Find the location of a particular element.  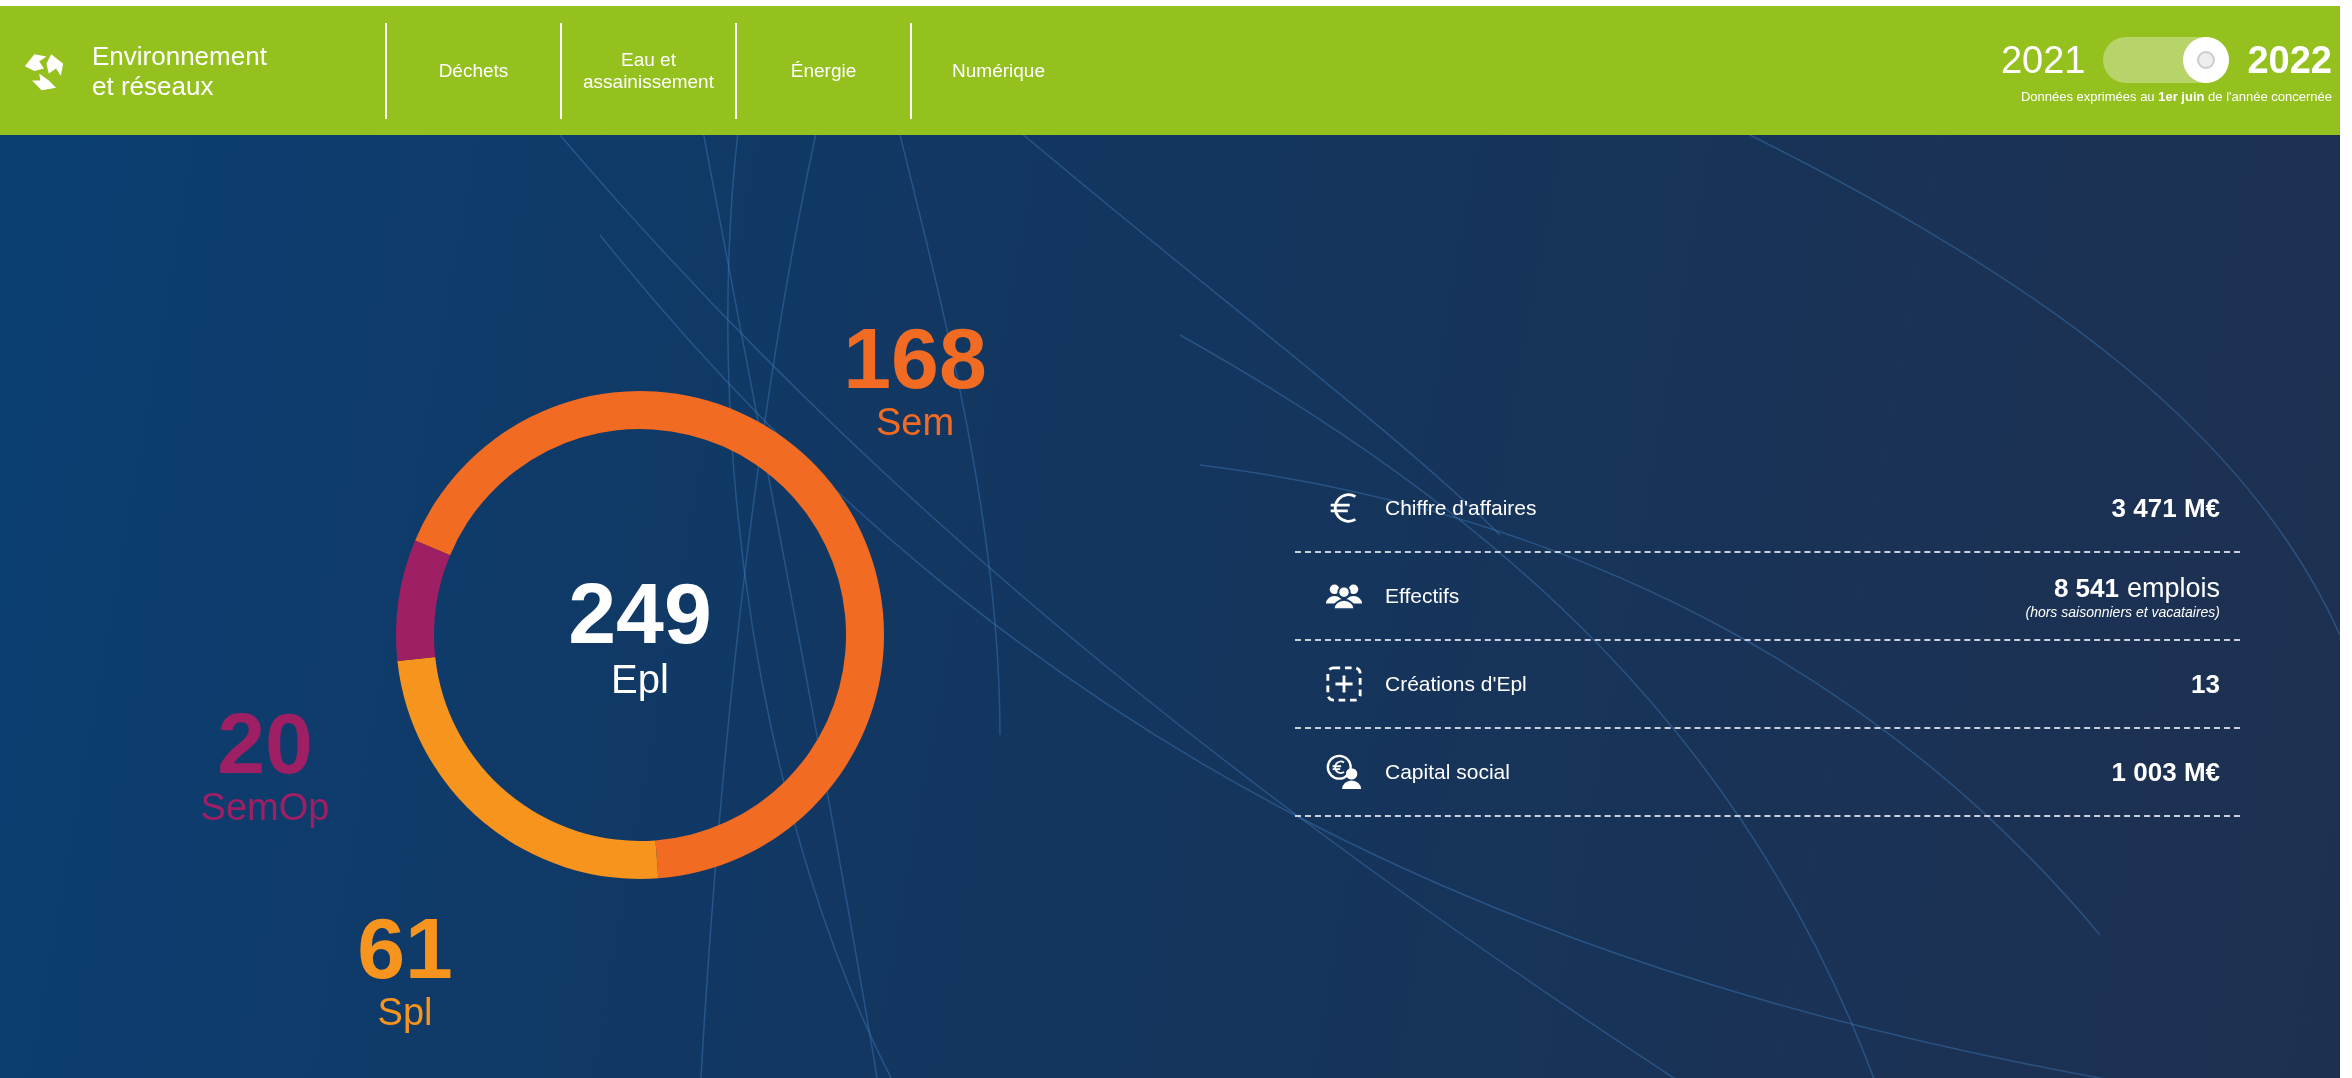

nav-link: Numérique is located at coordinates (997, 70).